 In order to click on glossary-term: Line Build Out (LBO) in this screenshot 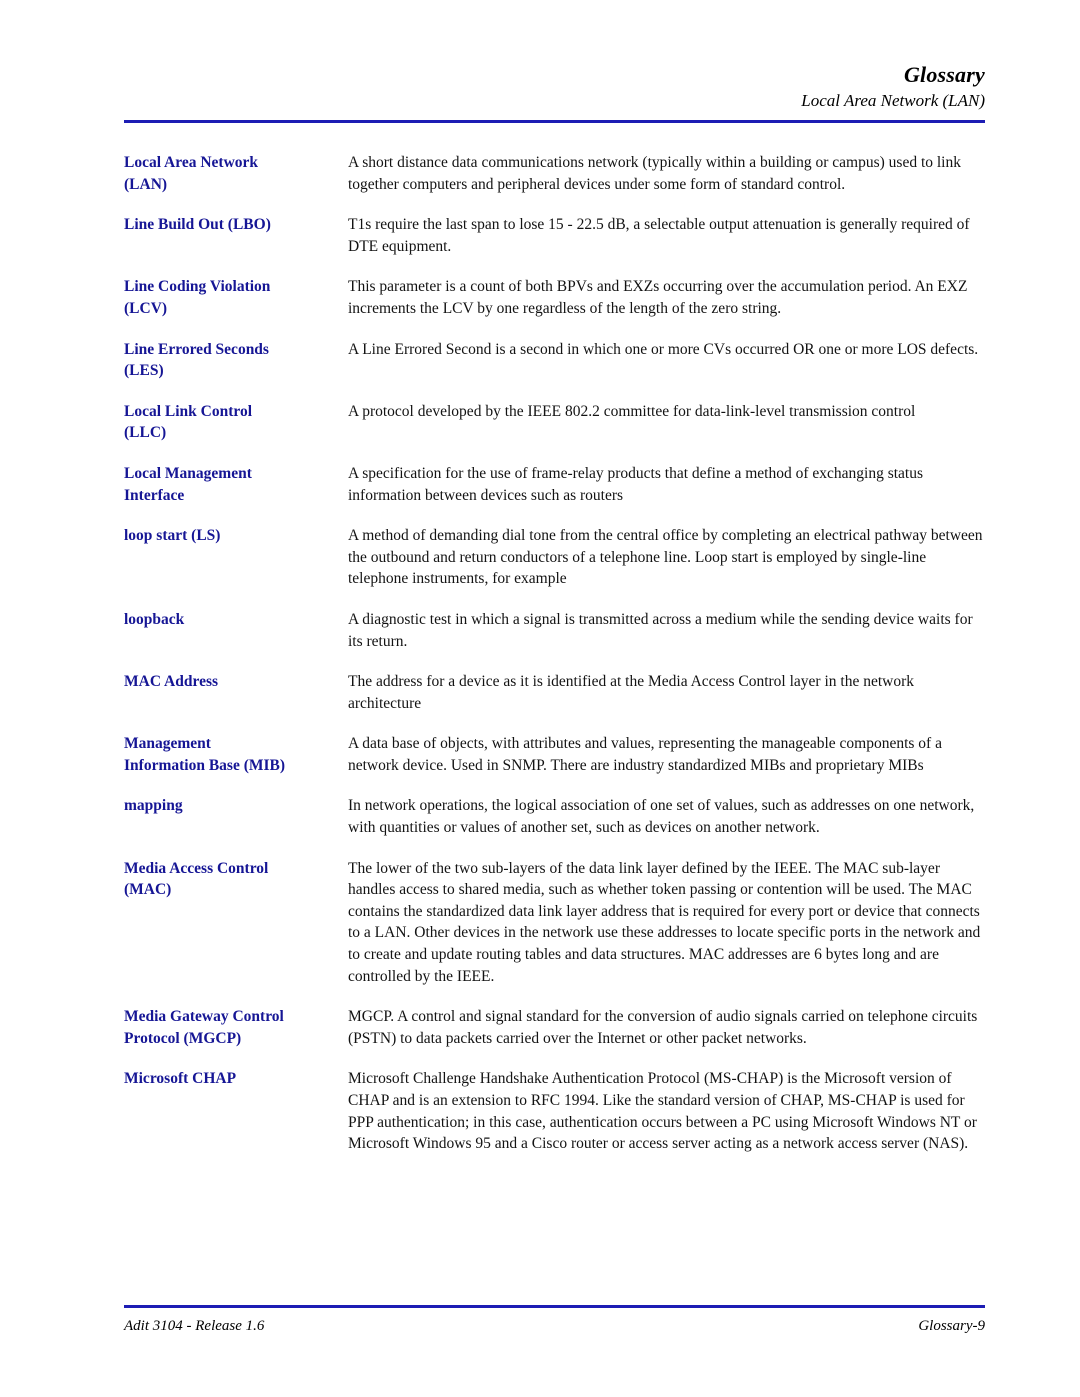, I will do `click(197, 225)`.